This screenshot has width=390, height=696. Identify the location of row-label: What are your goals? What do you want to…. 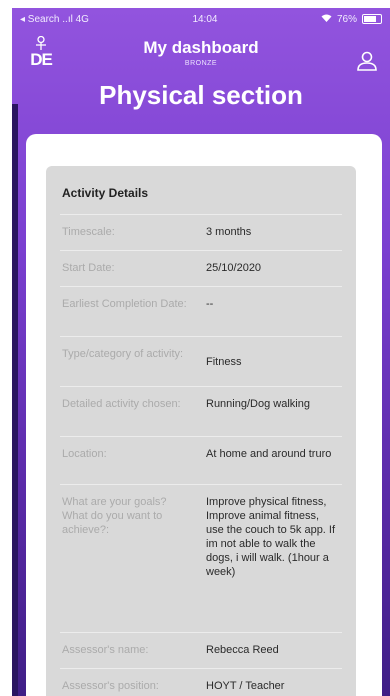
(114, 516).